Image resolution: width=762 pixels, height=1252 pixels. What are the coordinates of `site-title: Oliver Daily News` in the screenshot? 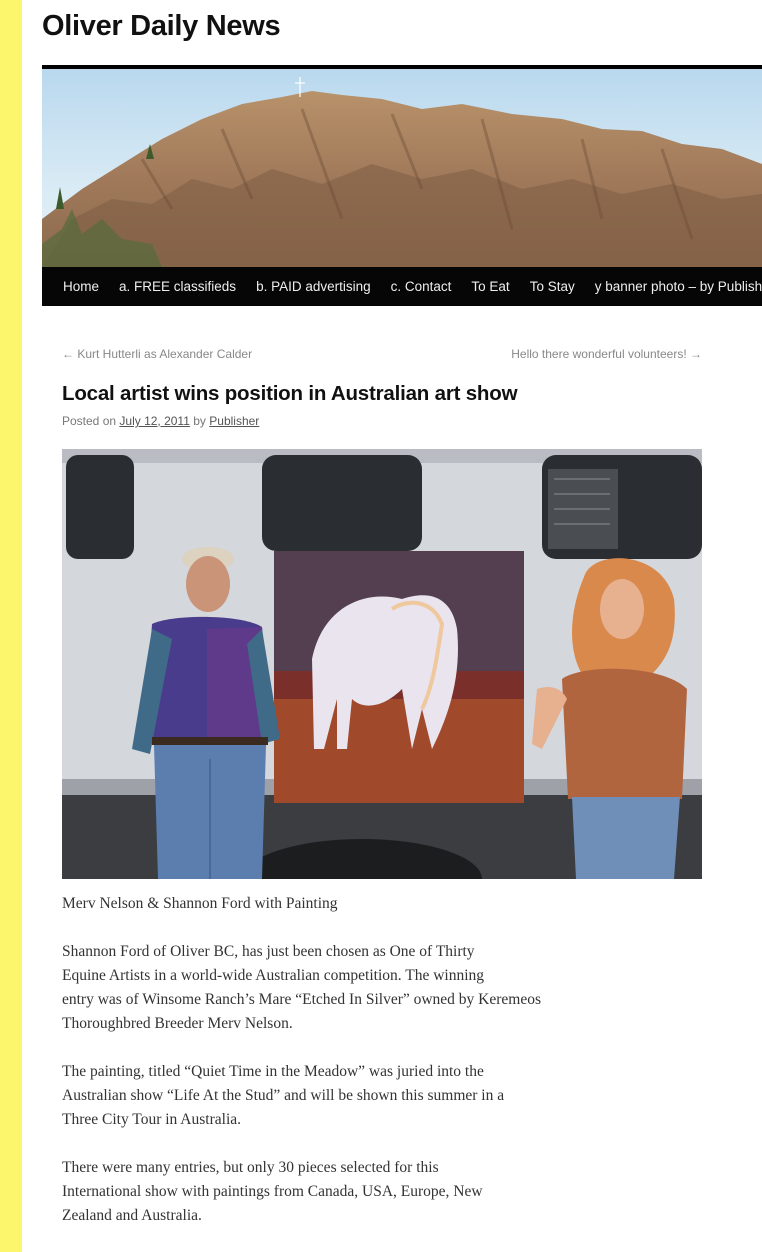 It's located at (161, 26).